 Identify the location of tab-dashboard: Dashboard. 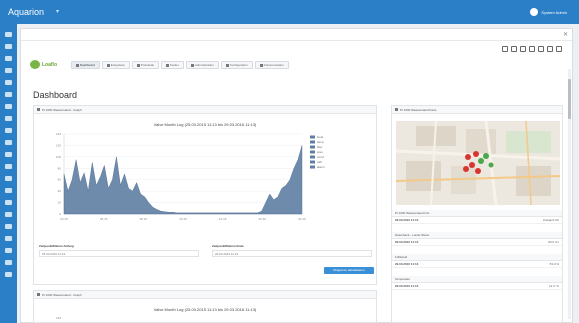
(85, 65).